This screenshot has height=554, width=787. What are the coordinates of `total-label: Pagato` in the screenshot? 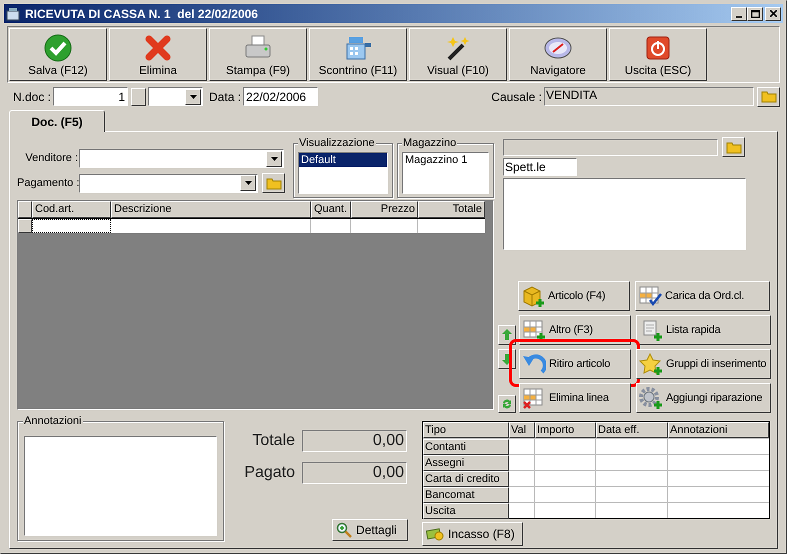 It's located at (269, 473).